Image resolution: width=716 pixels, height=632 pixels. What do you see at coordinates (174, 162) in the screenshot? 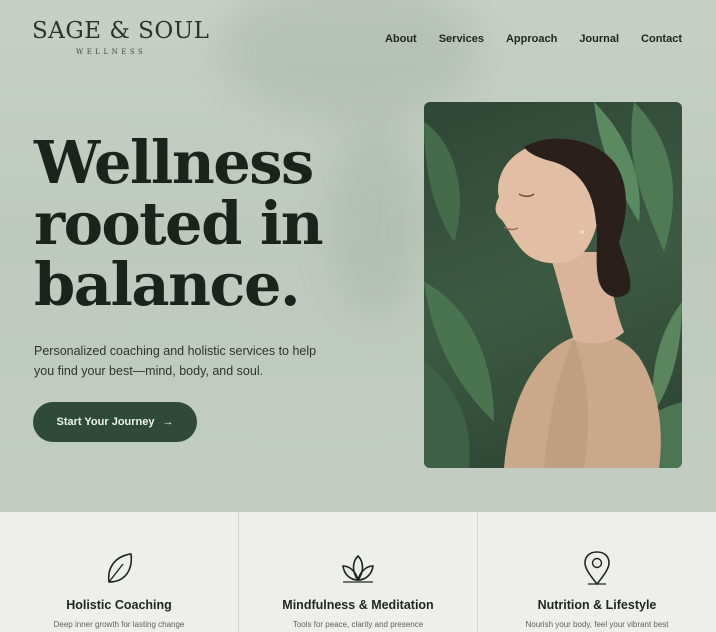
I see `headline-line: Wellness` at bounding box center [174, 162].